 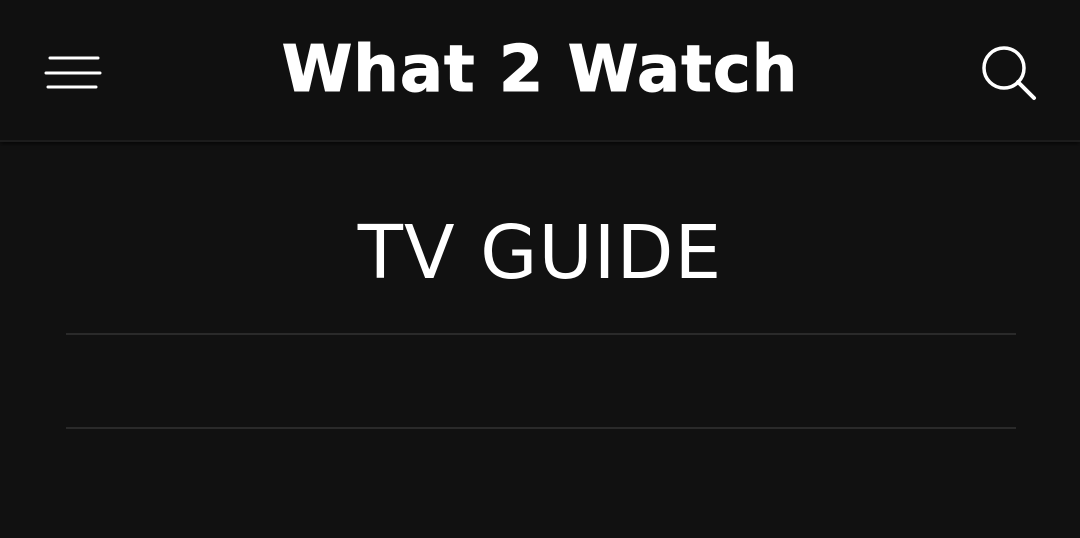 What do you see at coordinates (540, 253) in the screenshot?
I see `page-title: TV GUIDE` at bounding box center [540, 253].